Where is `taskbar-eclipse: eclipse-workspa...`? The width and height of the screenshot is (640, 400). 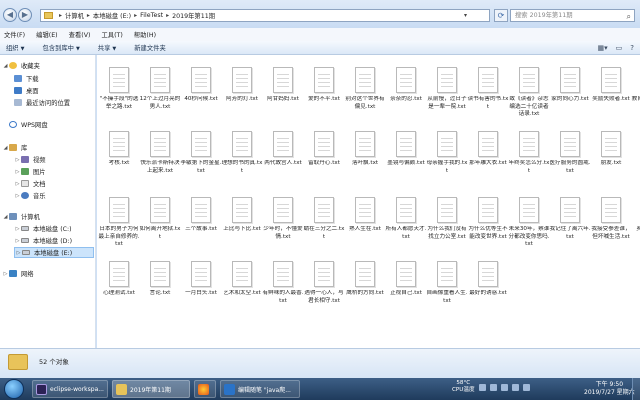 taskbar-eclipse: eclipse-workspa... is located at coordinates (70, 389).